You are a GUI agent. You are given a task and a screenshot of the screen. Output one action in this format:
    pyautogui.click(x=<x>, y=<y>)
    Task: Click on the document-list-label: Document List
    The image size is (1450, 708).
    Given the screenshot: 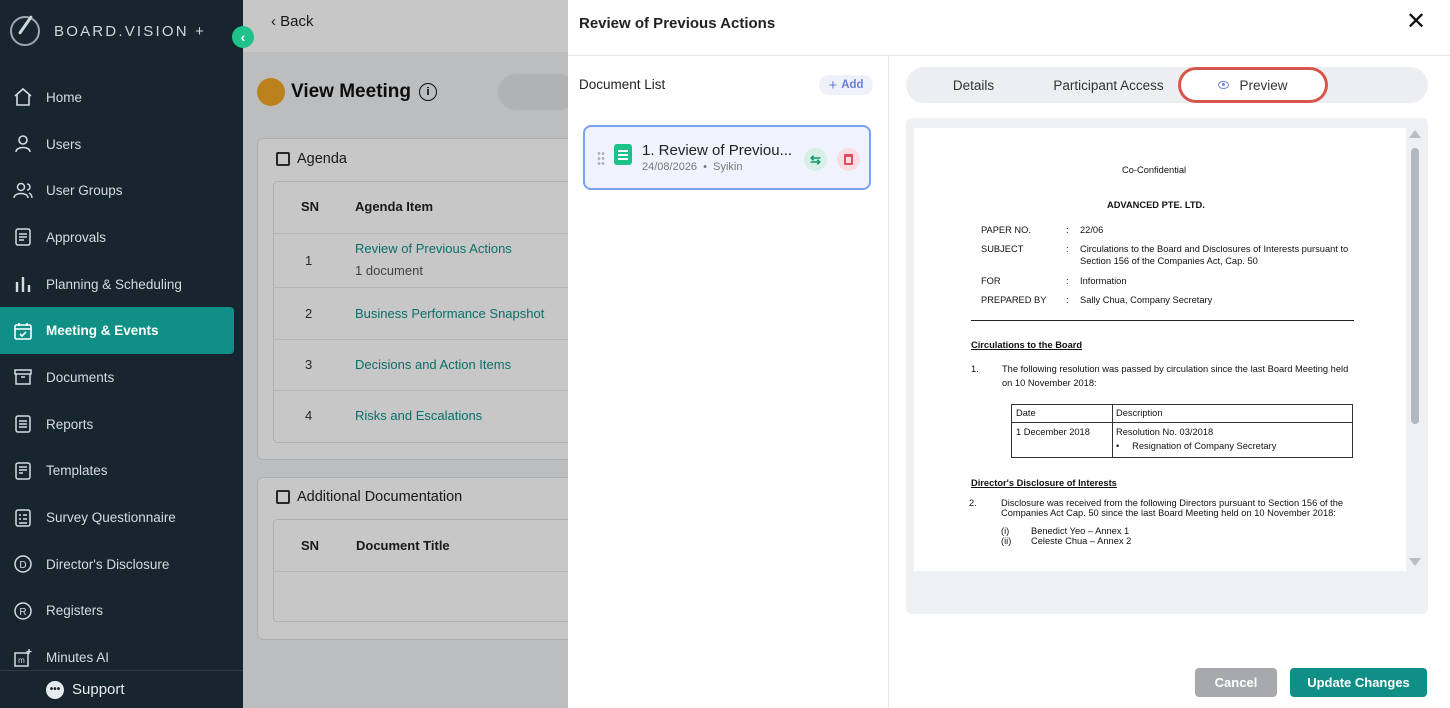 What is the action you would take?
    pyautogui.click(x=622, y=84)
    